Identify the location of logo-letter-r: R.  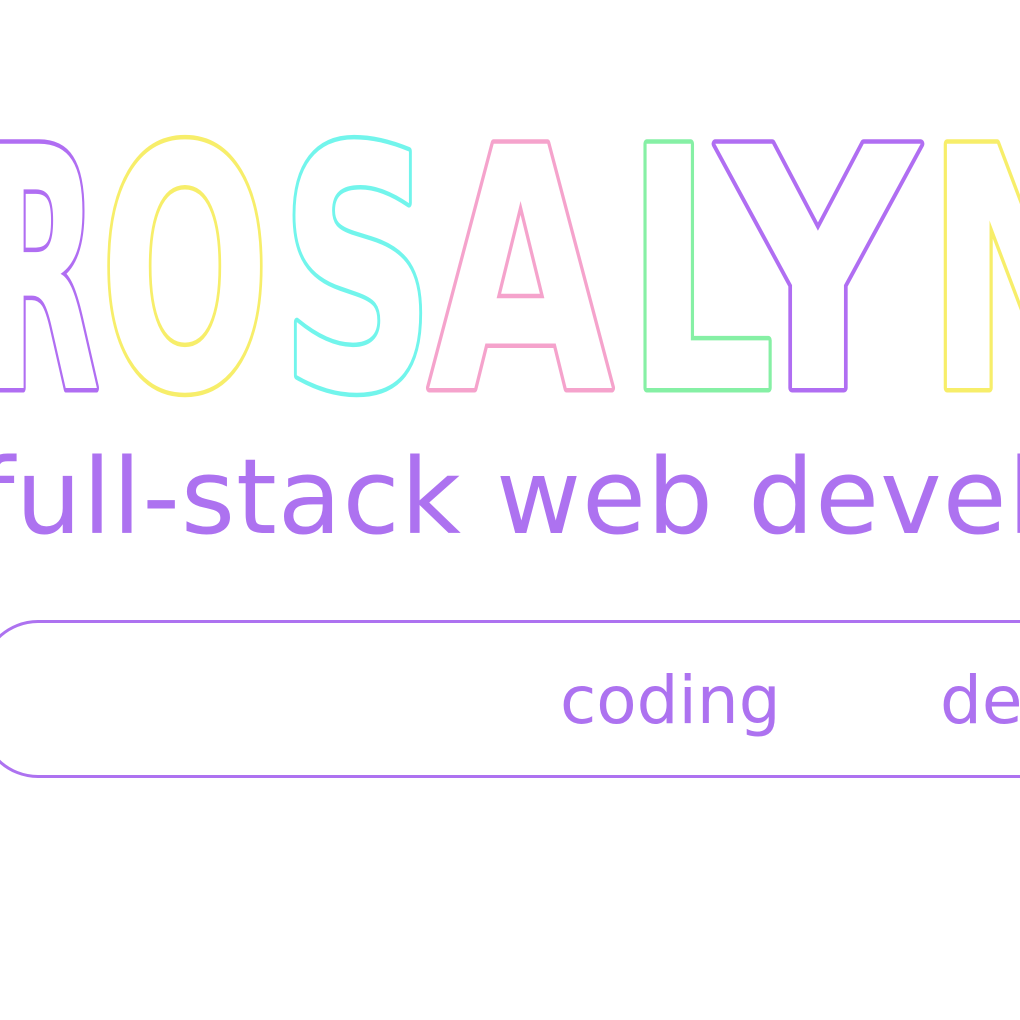
(50, 265).